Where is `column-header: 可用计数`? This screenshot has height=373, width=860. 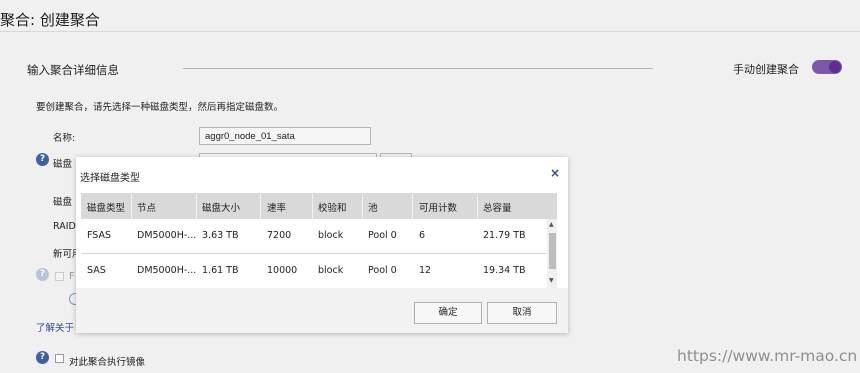
column-header: 可用计数 is located at coordinates (438, 207).